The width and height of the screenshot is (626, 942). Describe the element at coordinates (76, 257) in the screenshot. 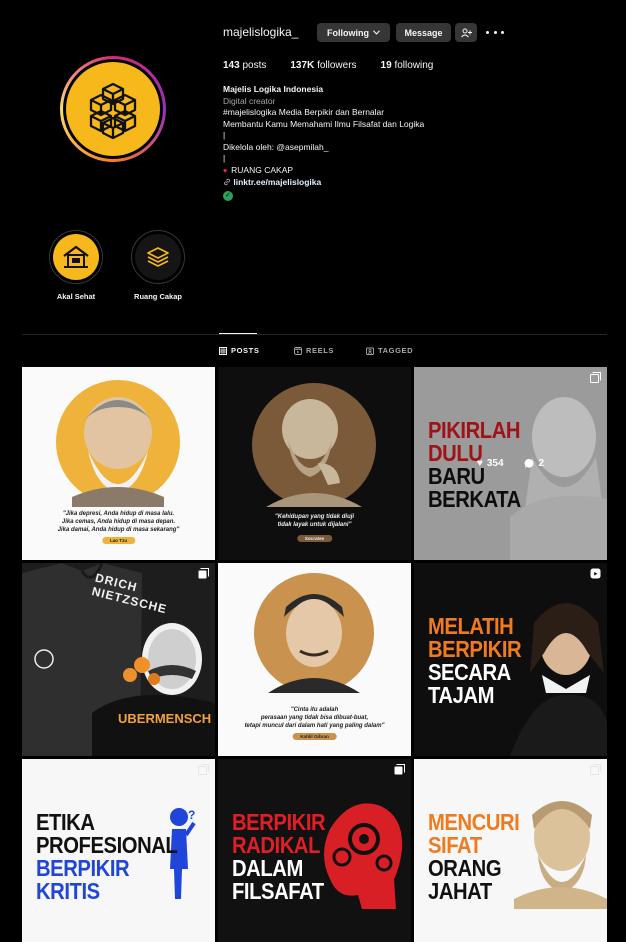

I see `house-icon` at that location.